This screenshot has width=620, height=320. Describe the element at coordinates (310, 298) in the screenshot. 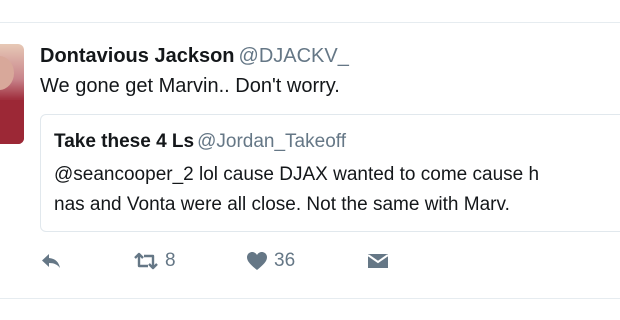

I see `bottom-divider` at that location.